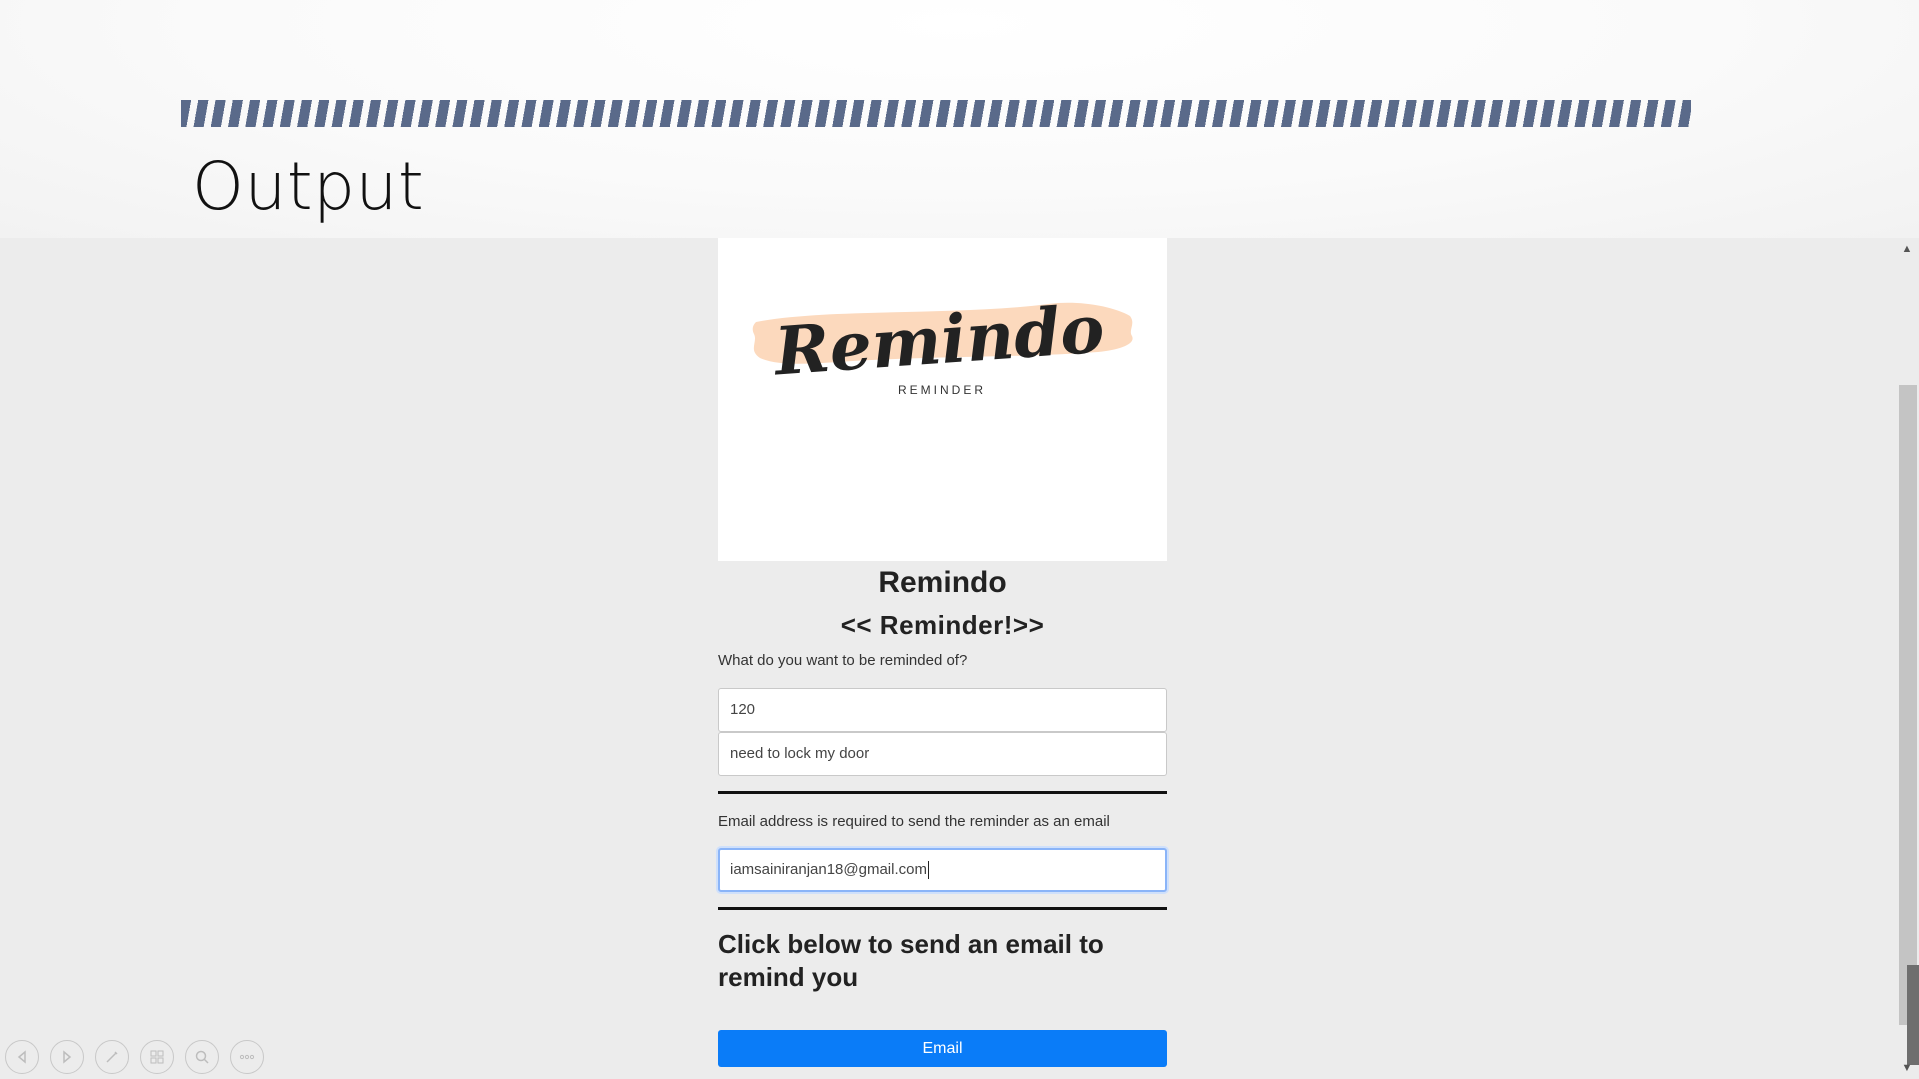  What do you see at coordinates (247, 1057) in the screenshot?
I see `more-icon` at bounding box center [247, 1057].